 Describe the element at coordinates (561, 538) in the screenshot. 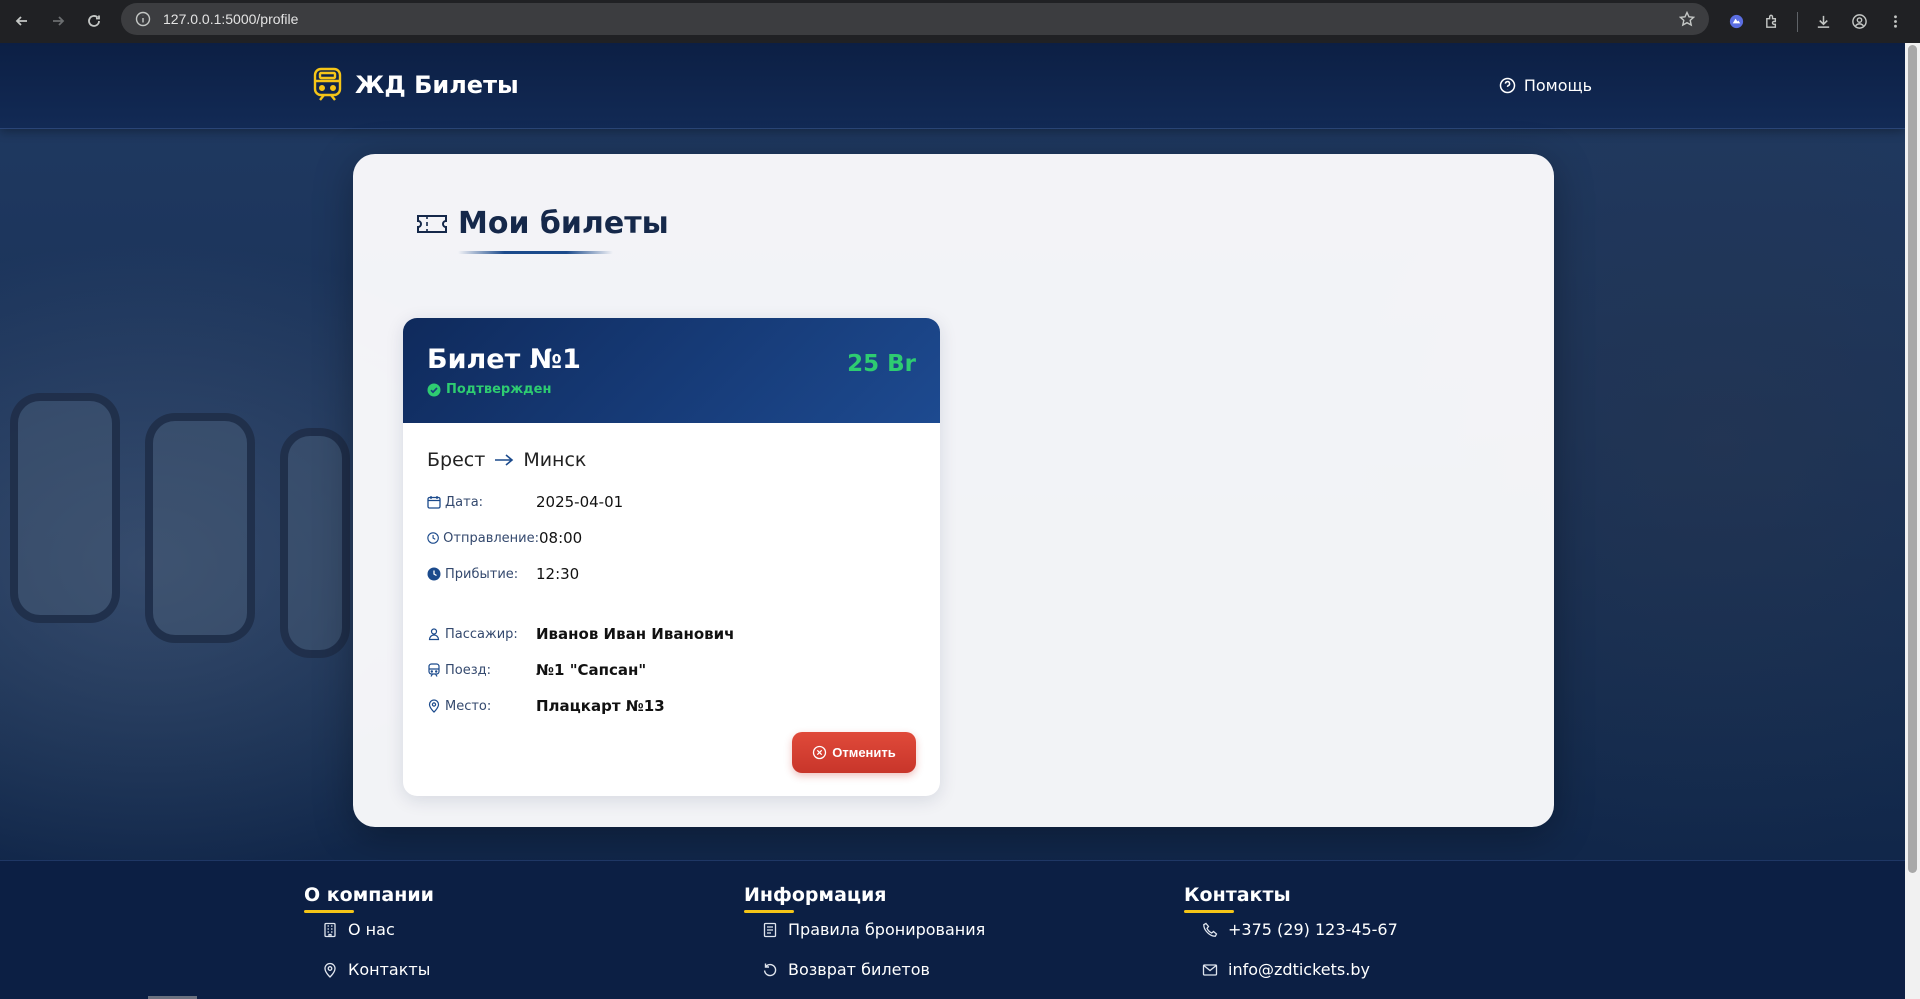

I see `departure-value: 08:00` at that location.